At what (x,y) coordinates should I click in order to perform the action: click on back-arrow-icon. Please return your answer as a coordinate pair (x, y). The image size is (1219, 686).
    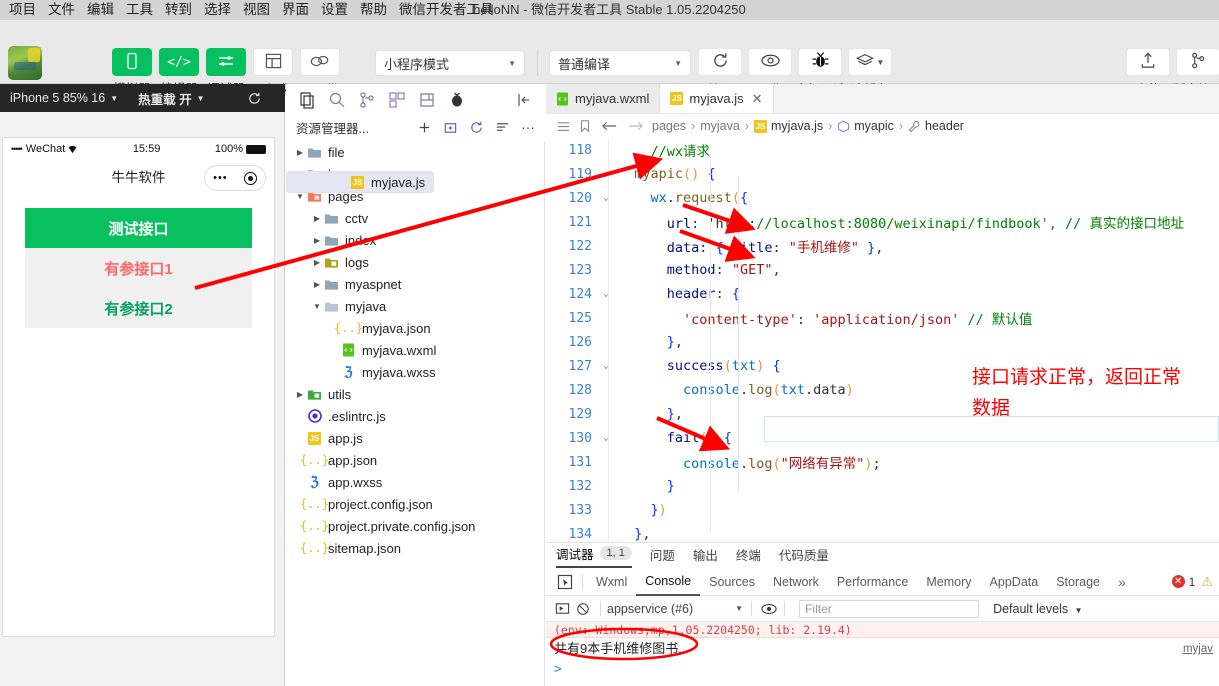
    Looking at the image, I should click on (609, 126).